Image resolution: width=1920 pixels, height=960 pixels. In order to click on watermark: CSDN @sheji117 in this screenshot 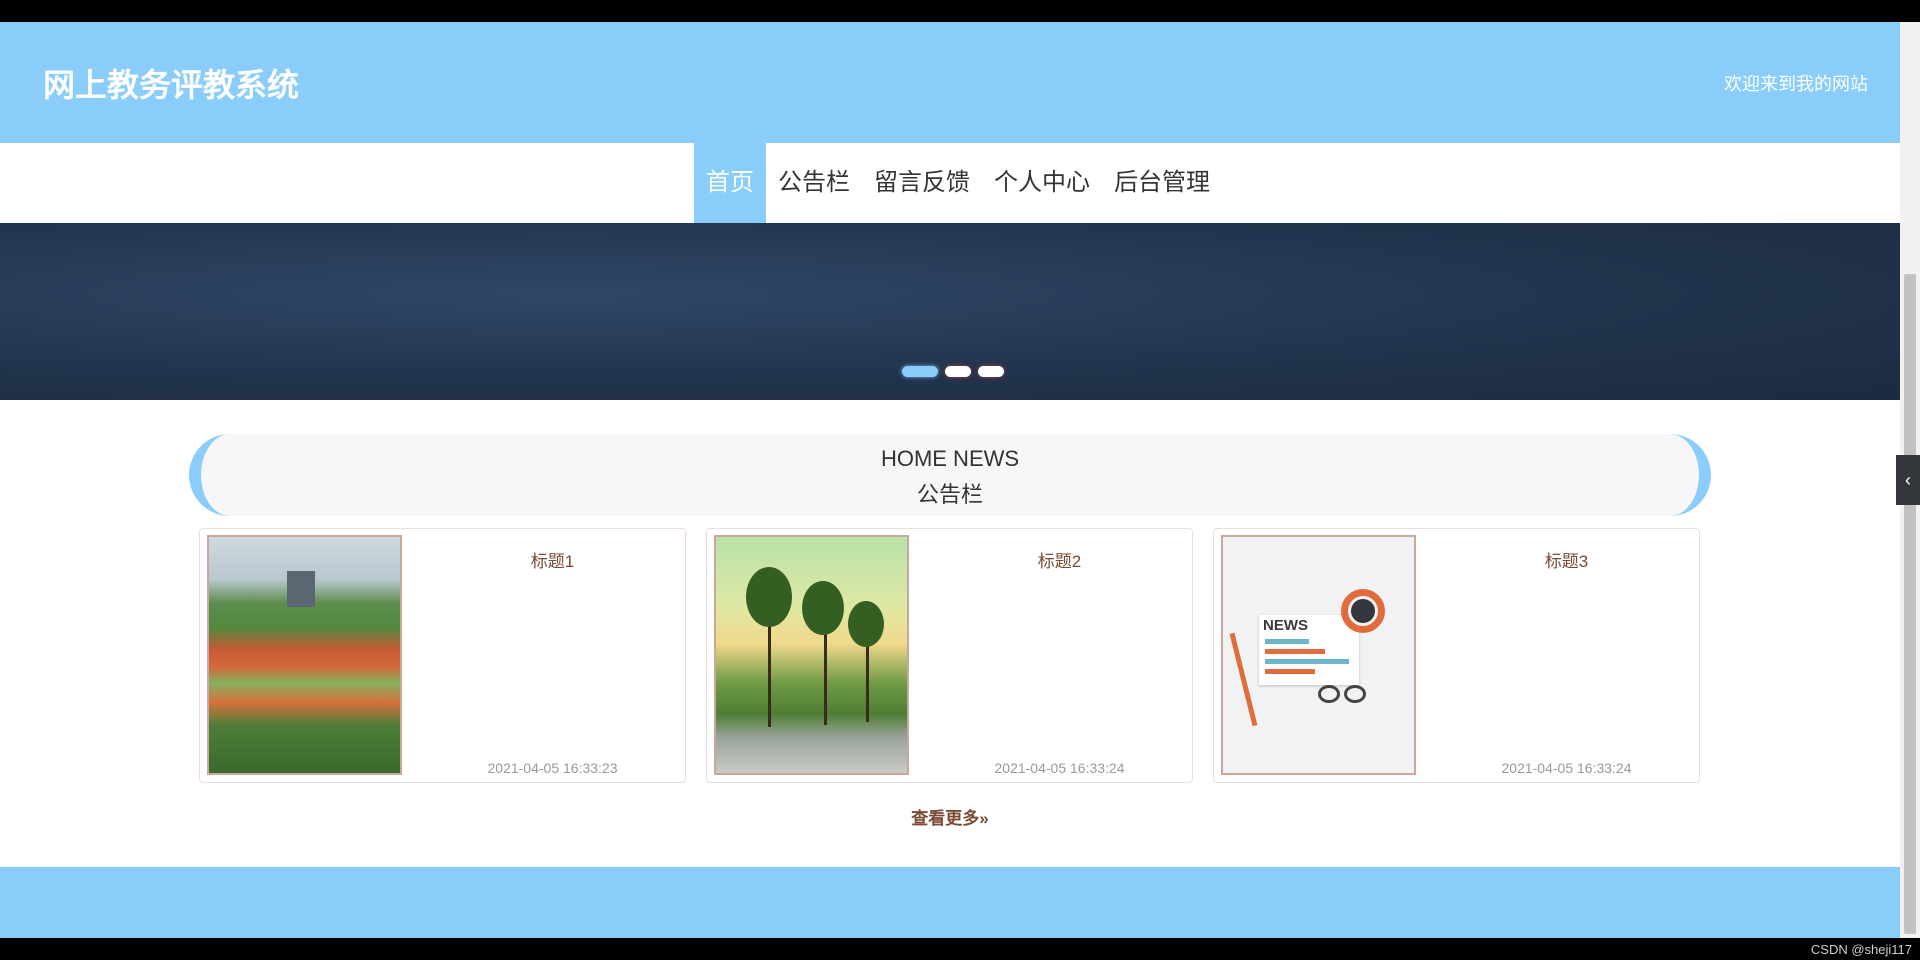, I will do `click(1861, 949)`.